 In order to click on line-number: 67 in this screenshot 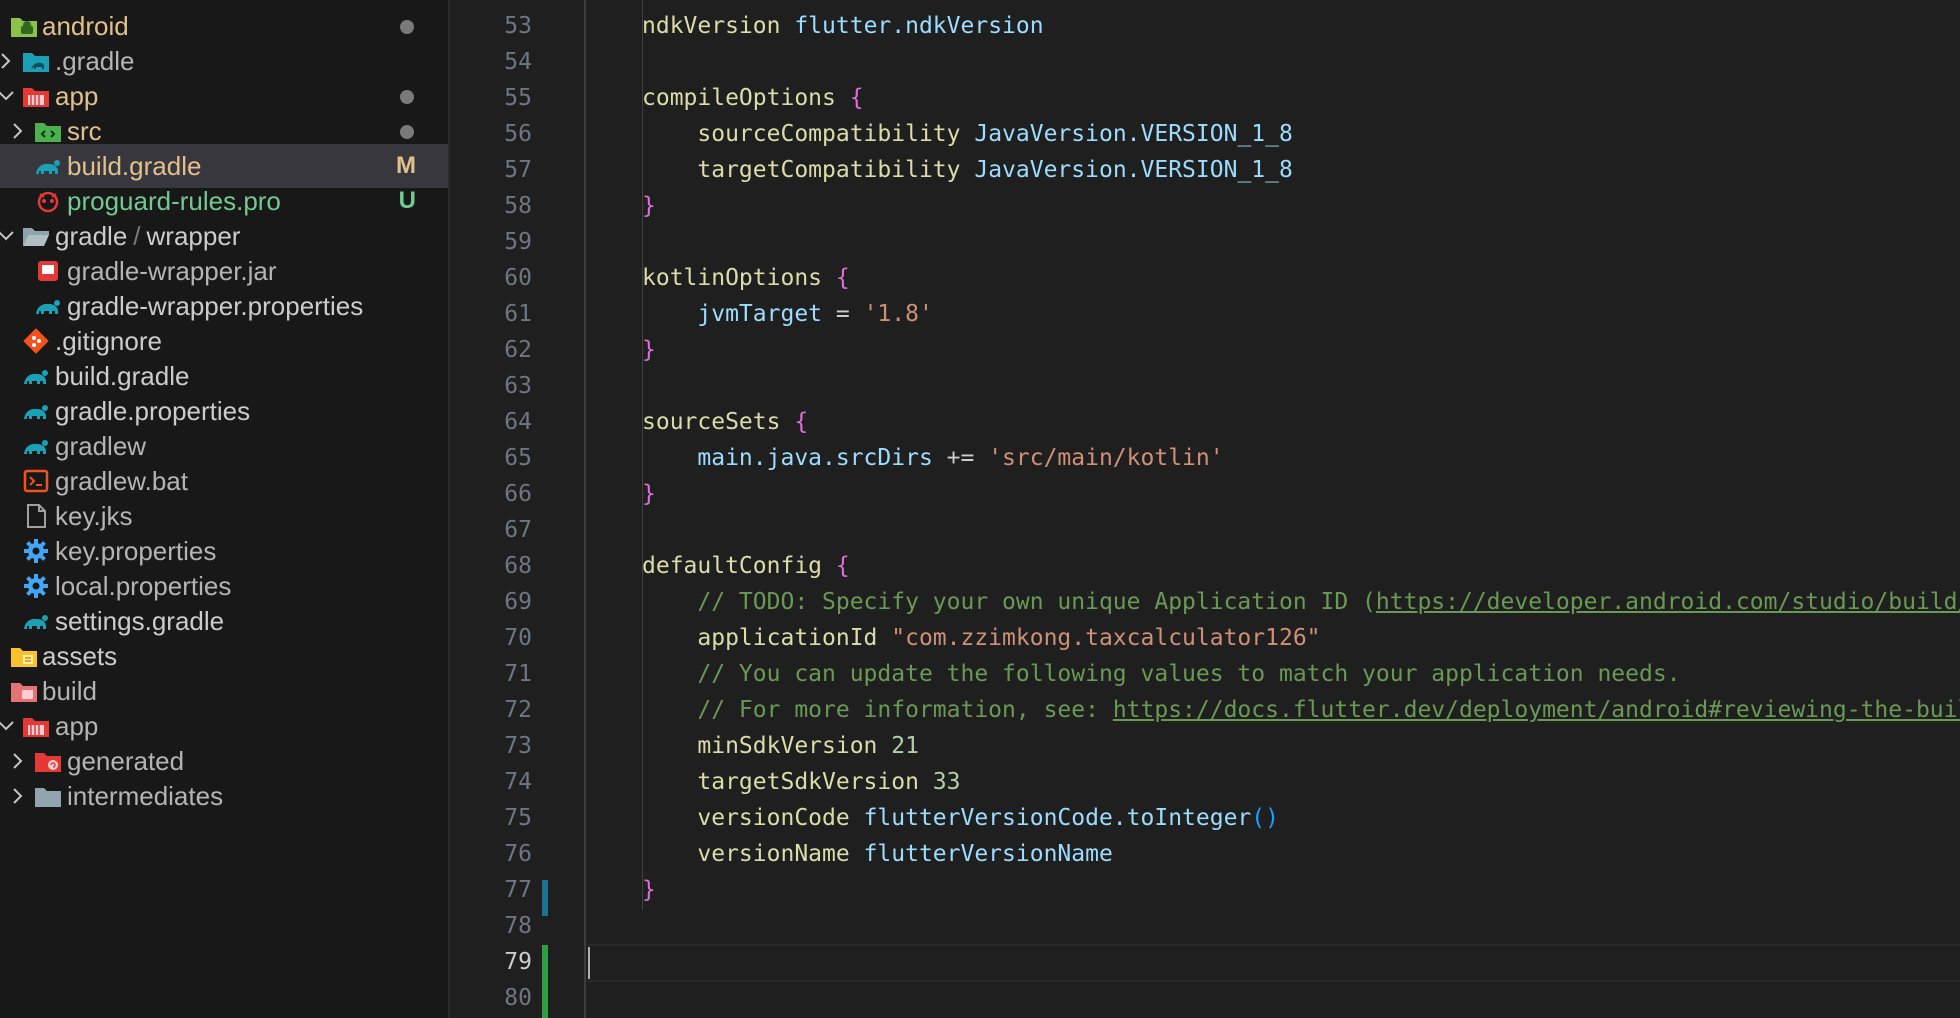, I will do `click(518, 530)`.